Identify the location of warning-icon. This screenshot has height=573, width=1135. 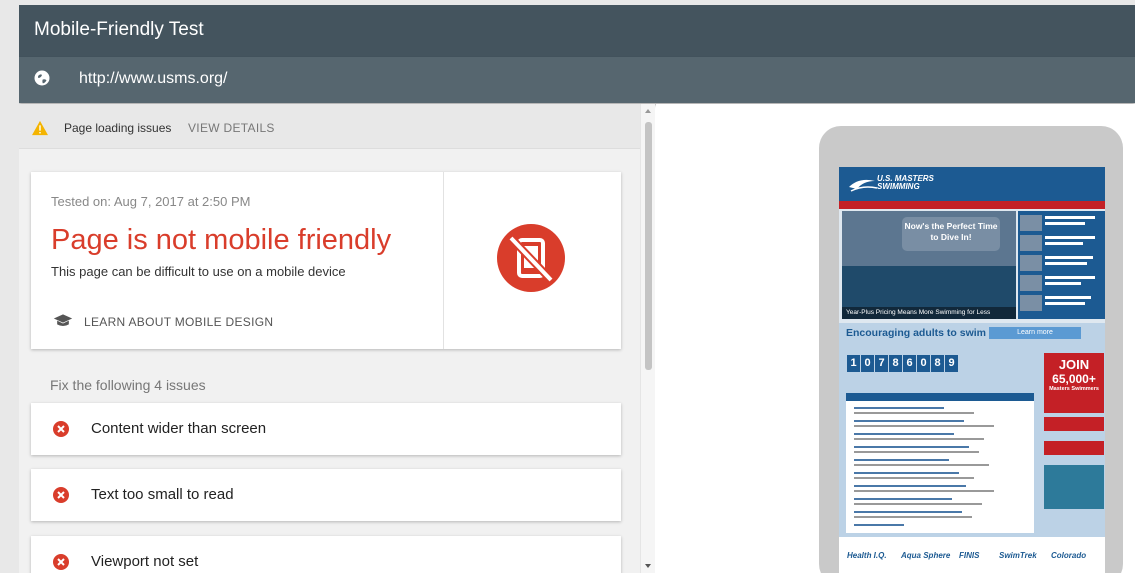
(40, 128).